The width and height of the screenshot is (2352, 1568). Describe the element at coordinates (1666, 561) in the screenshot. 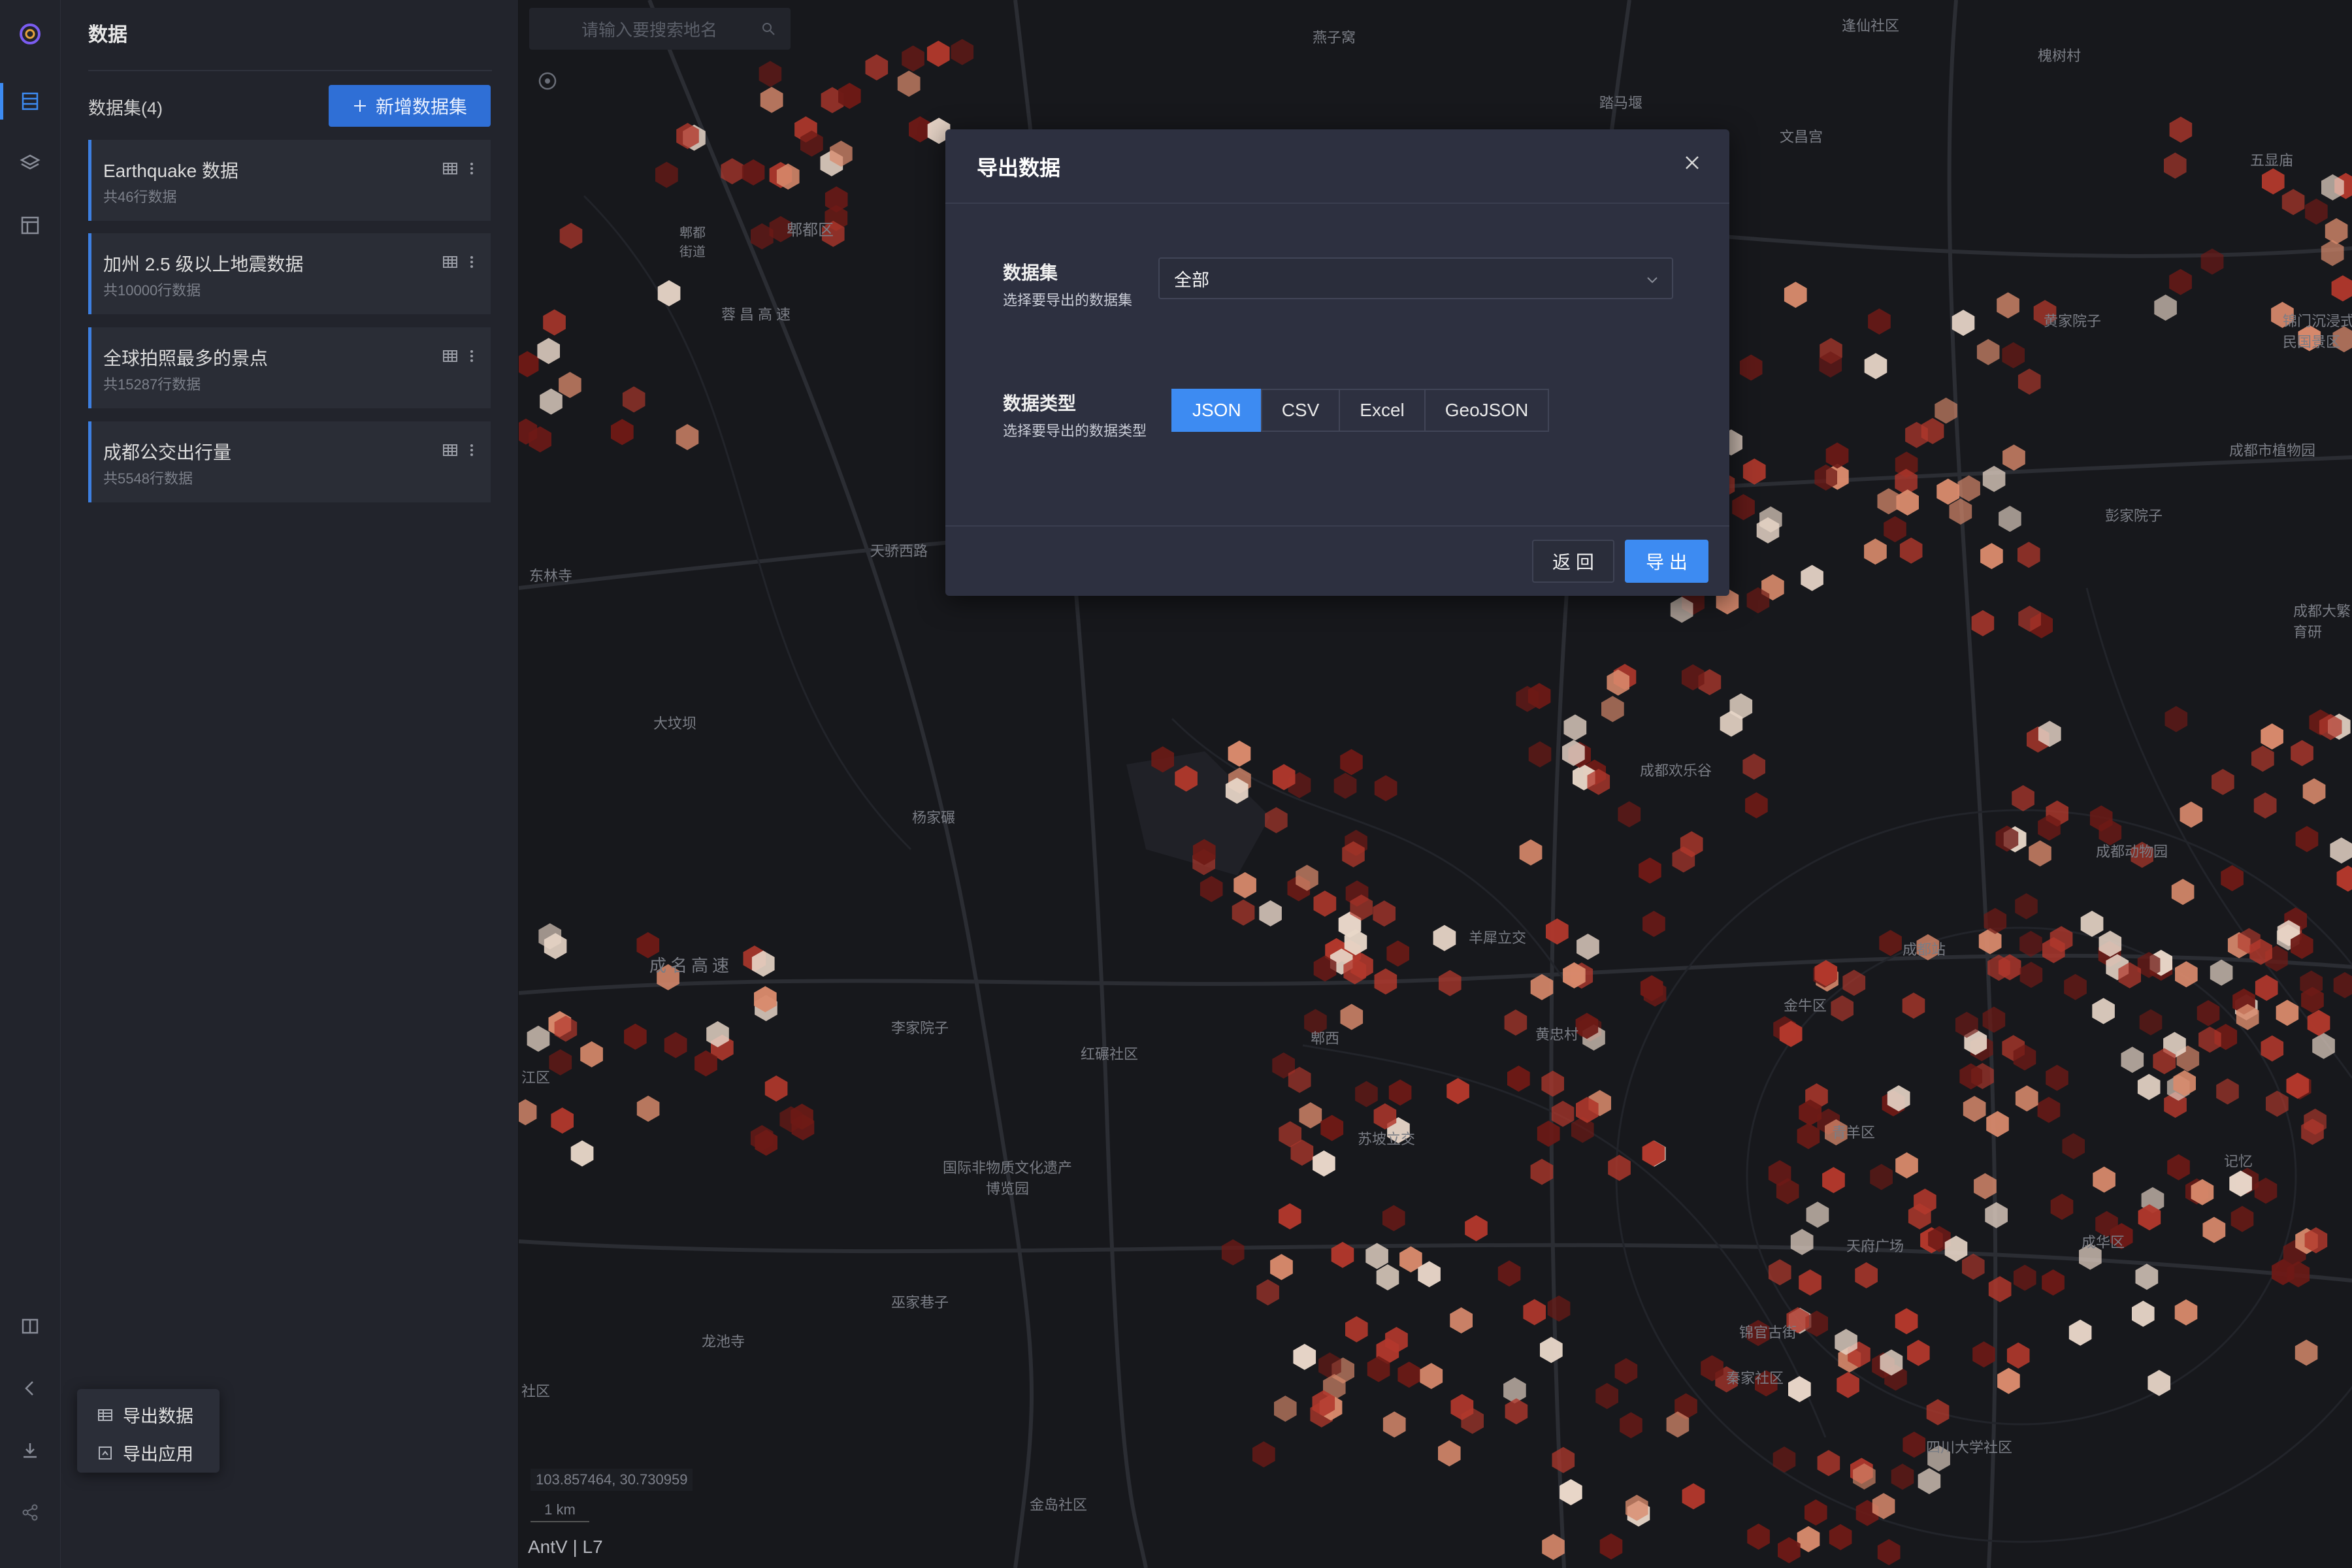

I see `export-button: 导 出` at that location.